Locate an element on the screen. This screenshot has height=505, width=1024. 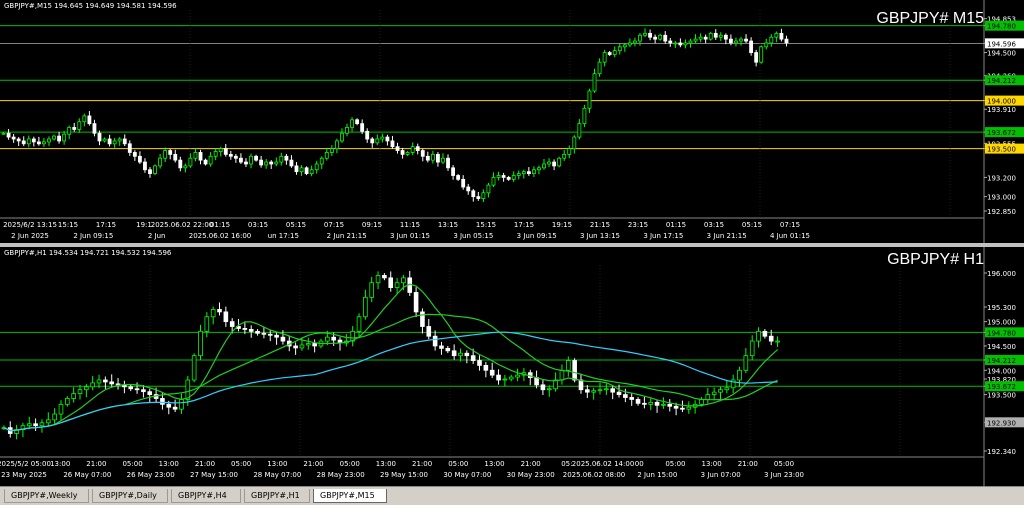
time-label: 2025.06.02 22:00 is located at coordinates (182, 225).